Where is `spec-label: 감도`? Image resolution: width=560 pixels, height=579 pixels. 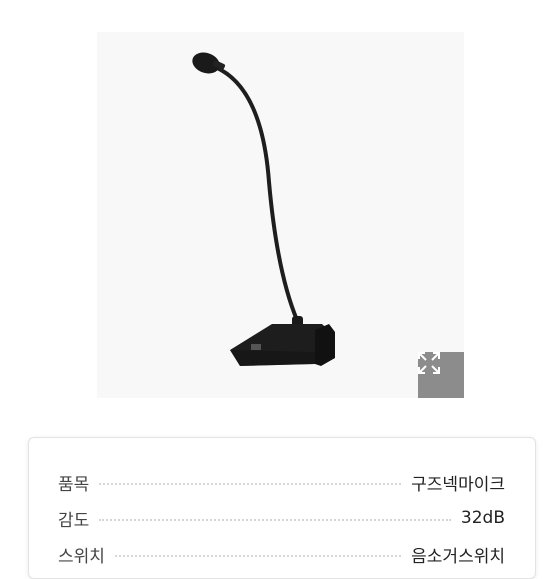
spec-label: 감도 is located at coordinates (74, 520).